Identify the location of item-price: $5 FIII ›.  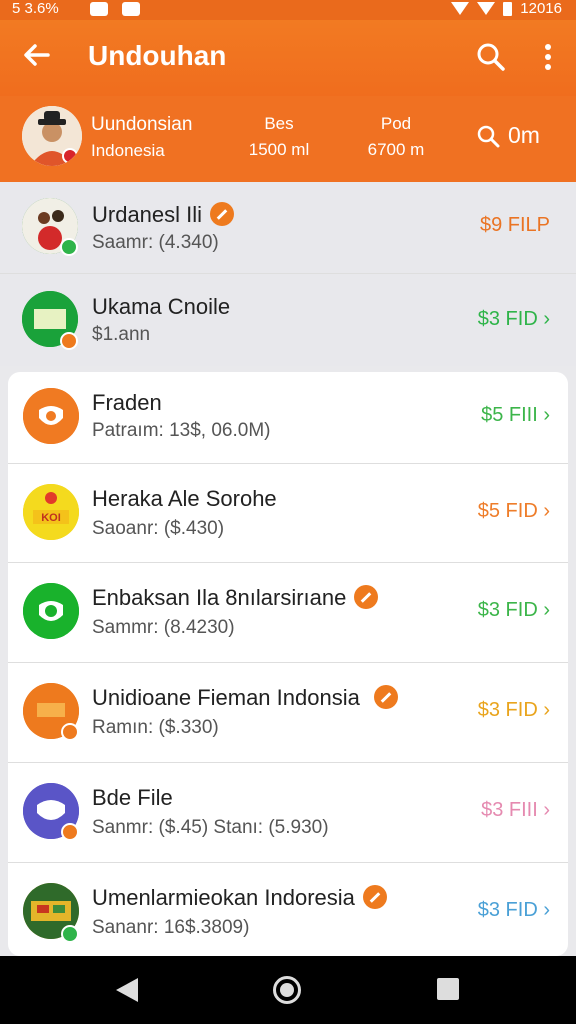
(515, 415).